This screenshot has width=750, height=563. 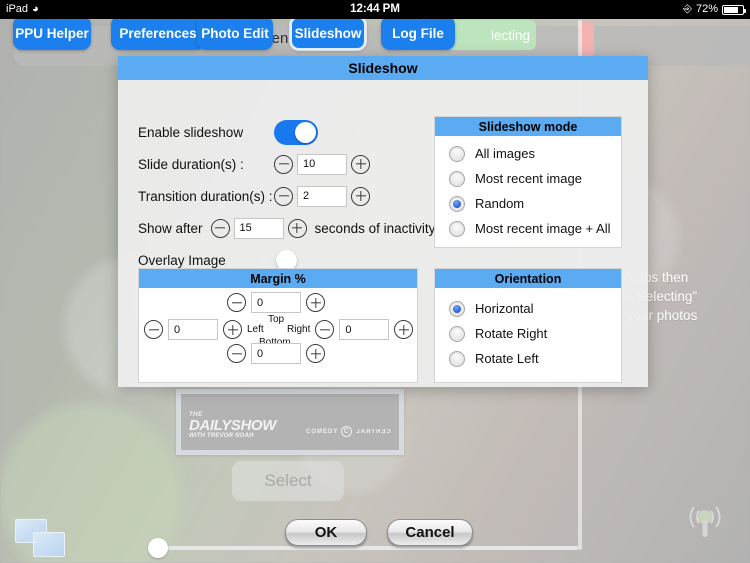 What do you see at coordinates (363, 548) in the screenshot?
I see `slider-track` at bounding box center [363, 548].